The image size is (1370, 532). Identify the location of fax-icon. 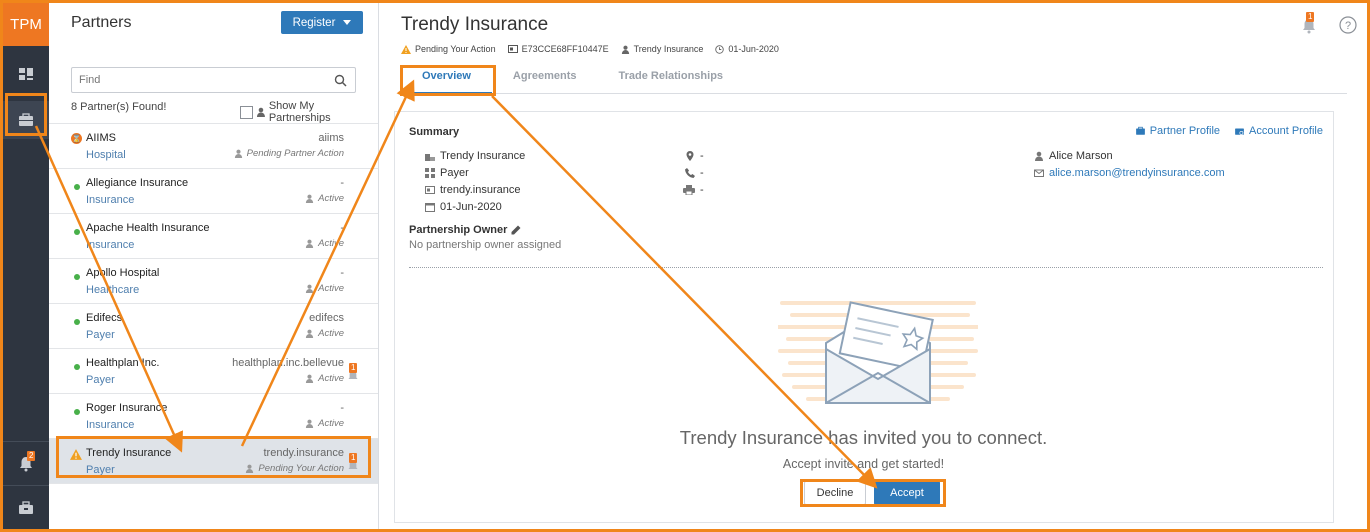
(689, 190).